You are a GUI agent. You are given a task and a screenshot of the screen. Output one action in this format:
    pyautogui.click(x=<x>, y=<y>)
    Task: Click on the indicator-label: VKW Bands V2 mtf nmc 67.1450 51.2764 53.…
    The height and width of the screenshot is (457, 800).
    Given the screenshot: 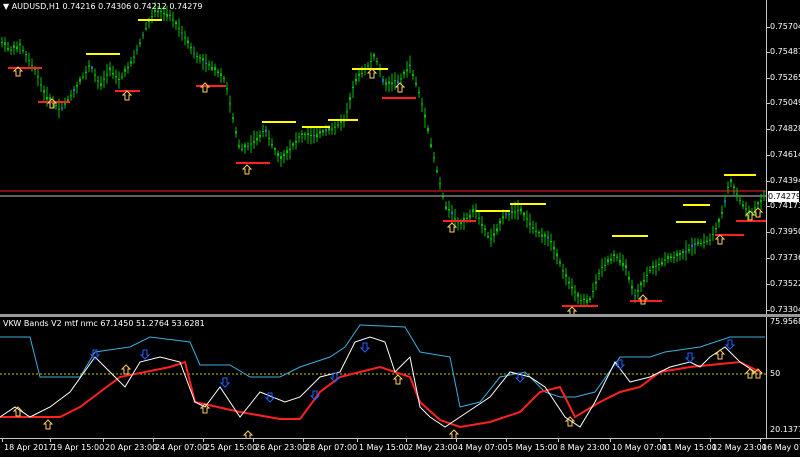 What is the action you would take?
    pyautogui.click(x=104, y=323)
    